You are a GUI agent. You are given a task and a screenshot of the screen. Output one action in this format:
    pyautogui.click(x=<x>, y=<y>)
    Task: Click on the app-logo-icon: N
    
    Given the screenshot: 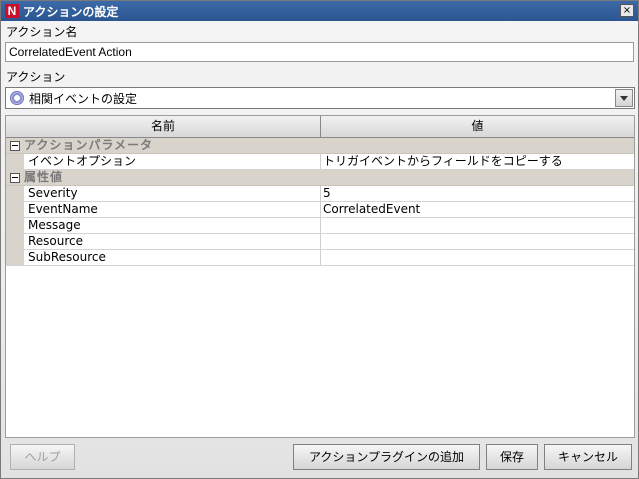 What is the action you would take?
    pyautogui.click(x=12, y=11)
    